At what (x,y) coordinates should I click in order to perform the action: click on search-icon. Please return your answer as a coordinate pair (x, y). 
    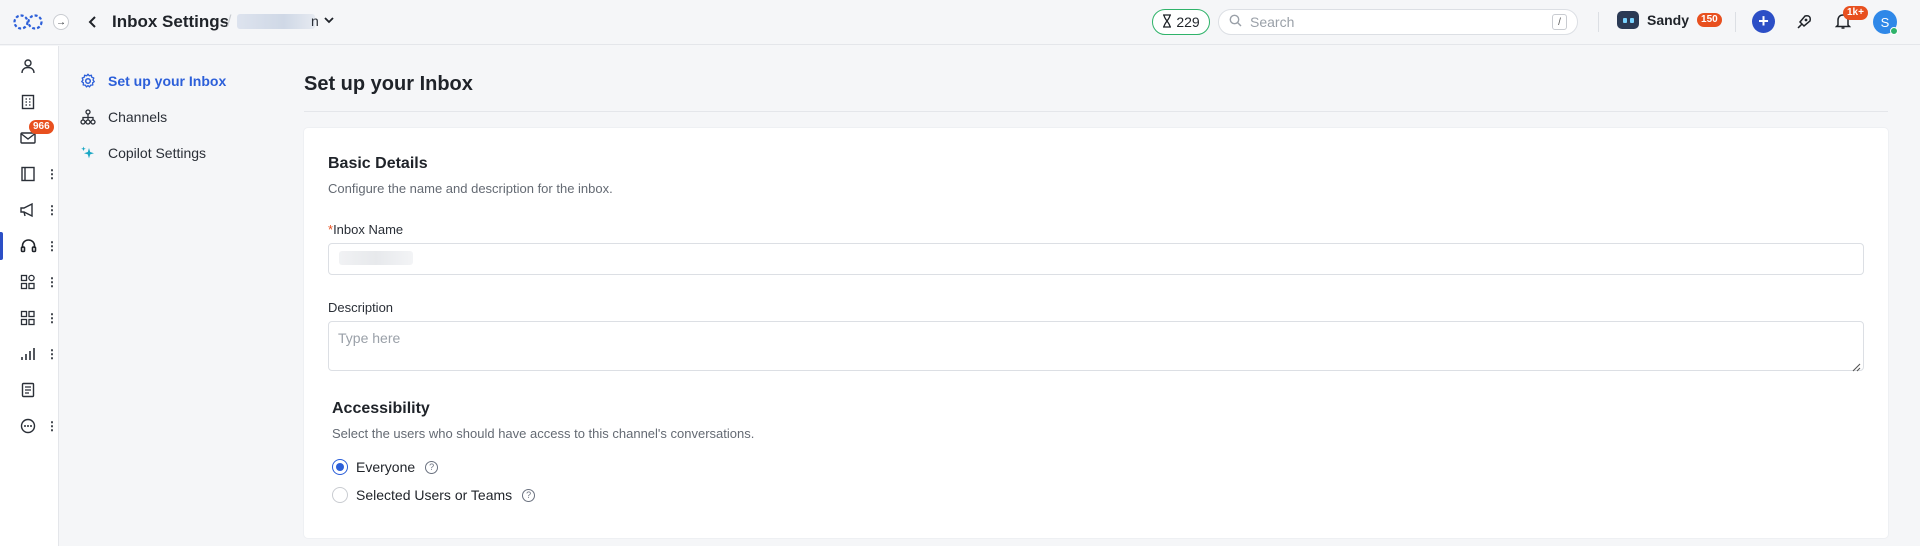
    Looking at the image, I should click on (1235, 22).